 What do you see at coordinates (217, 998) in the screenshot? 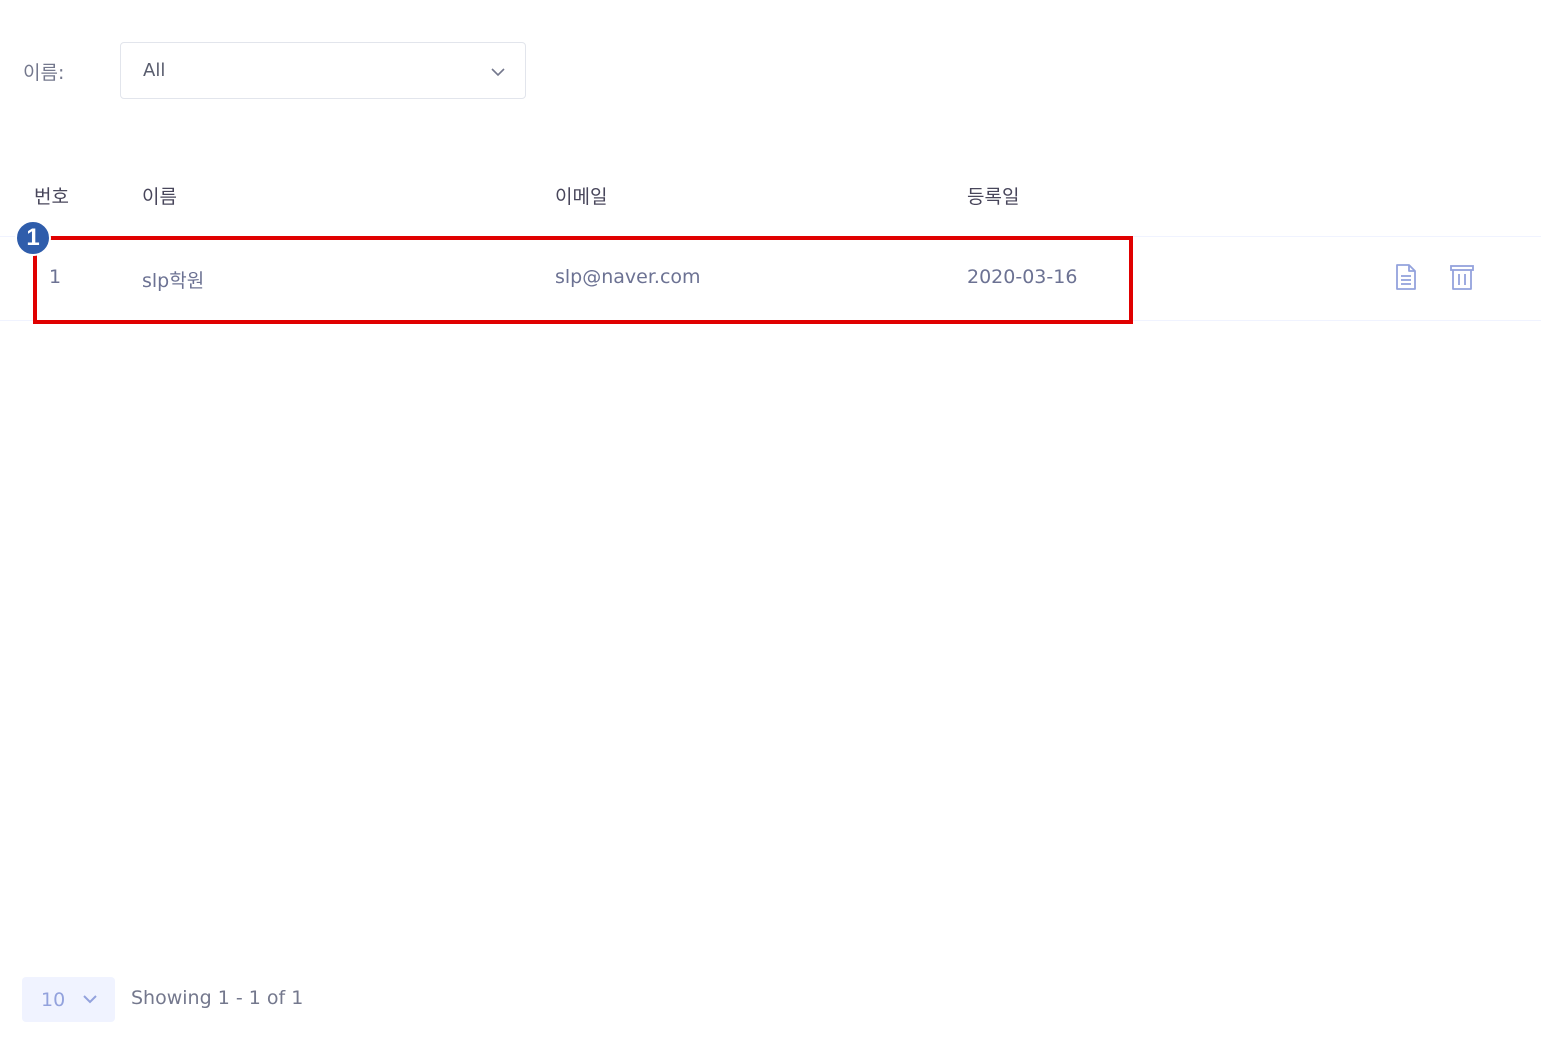
I see `pagination-info: Showing 1 - 1 of 1` at bounding box center [217, 998].